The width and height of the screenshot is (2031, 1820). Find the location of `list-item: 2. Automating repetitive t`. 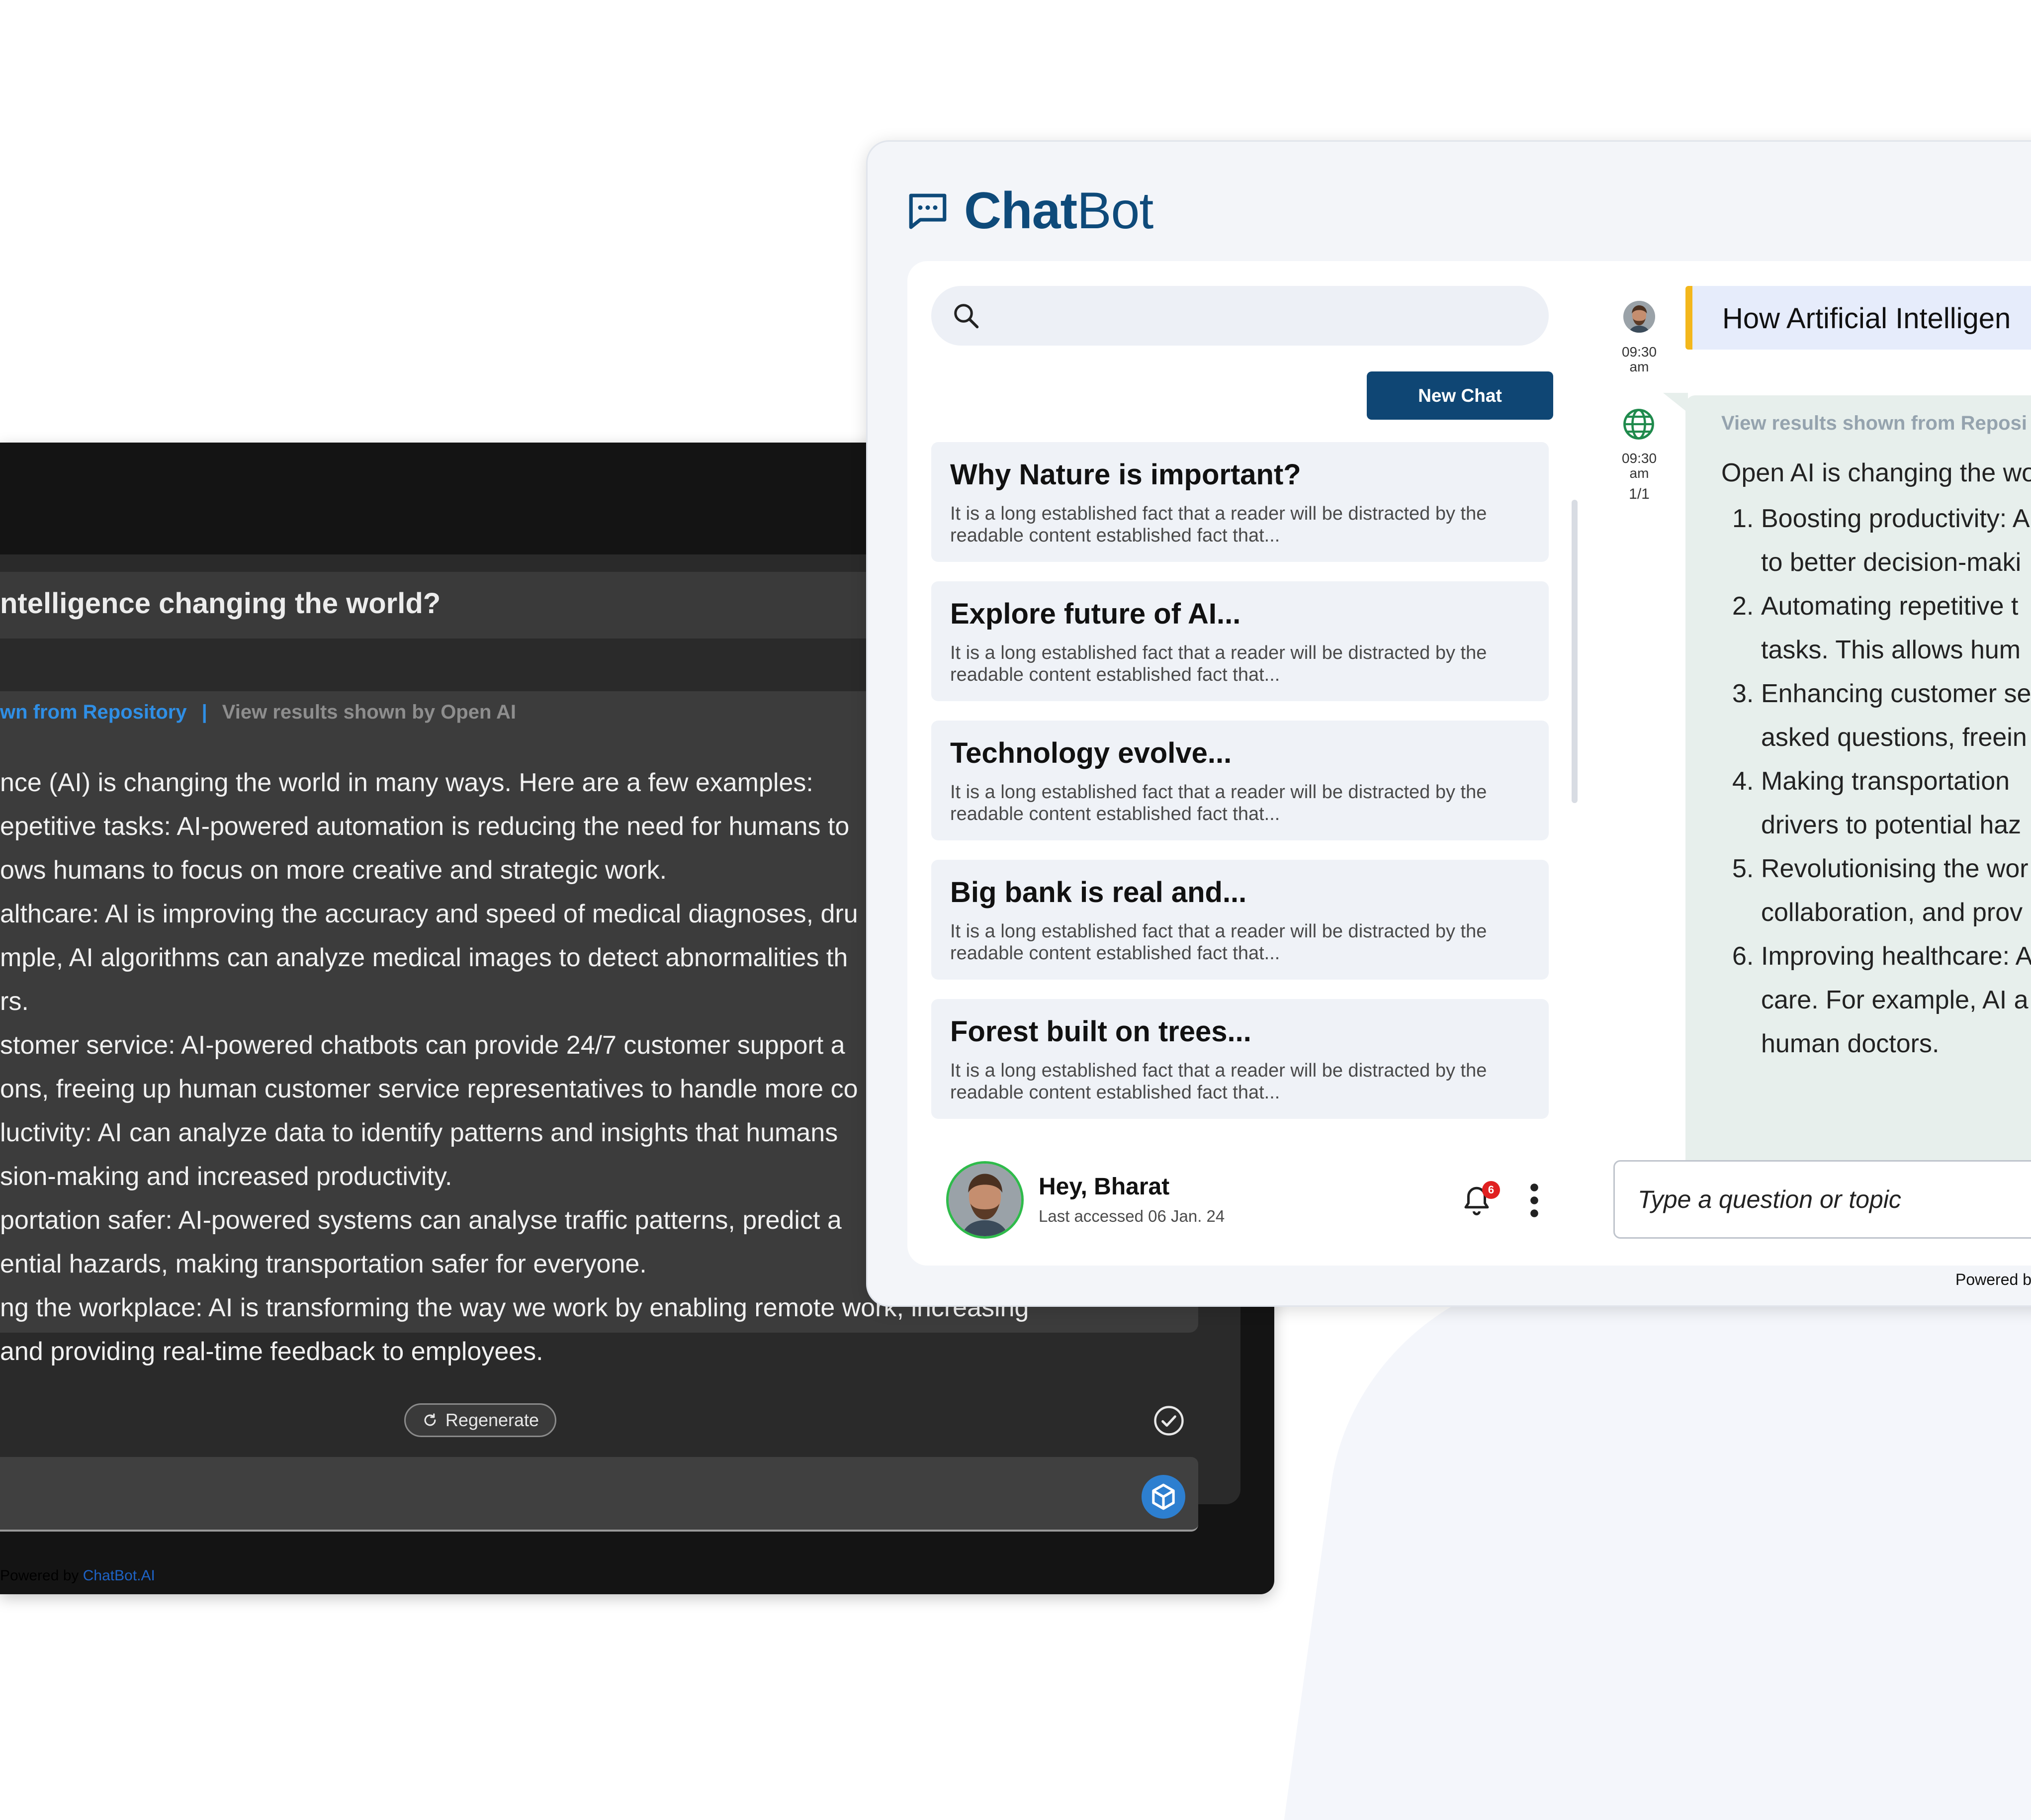

list-item: 2. Automating repetitive t is located at coordinates (1876, 606).